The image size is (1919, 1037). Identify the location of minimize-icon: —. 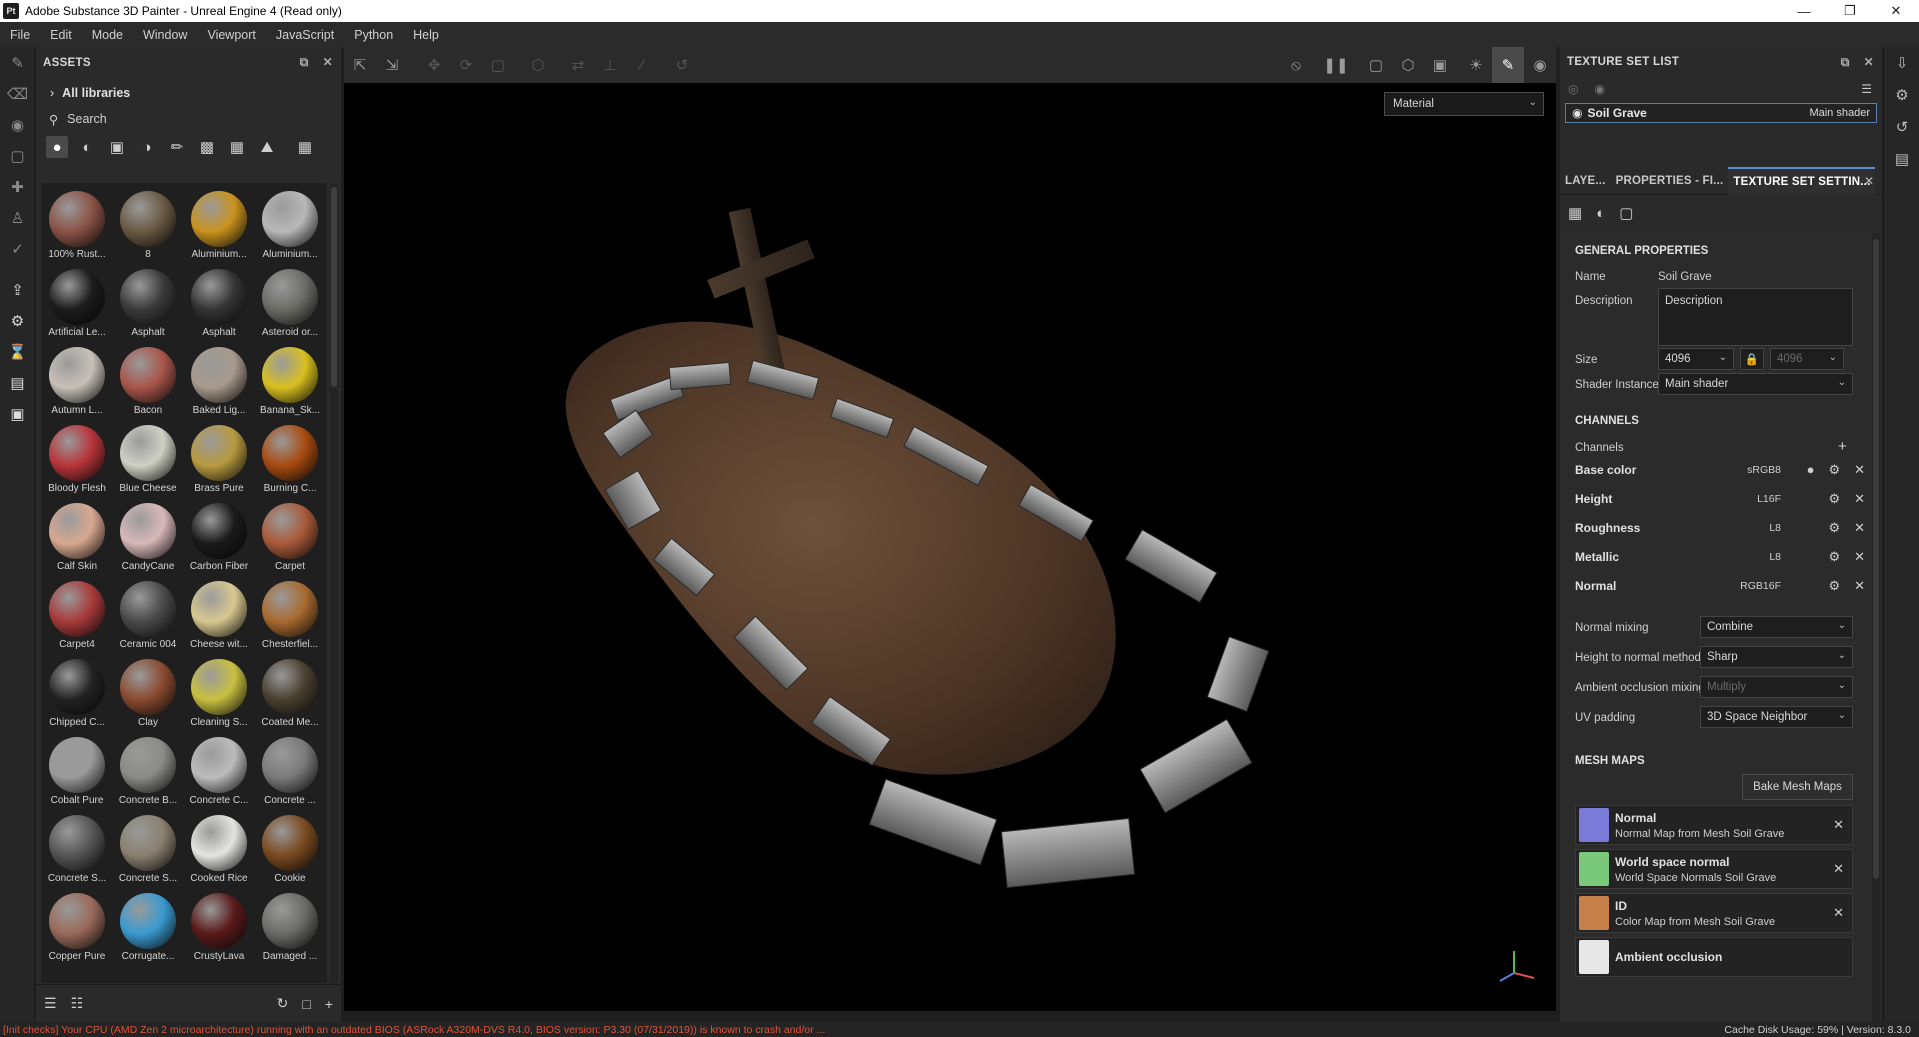
(1804, 11).